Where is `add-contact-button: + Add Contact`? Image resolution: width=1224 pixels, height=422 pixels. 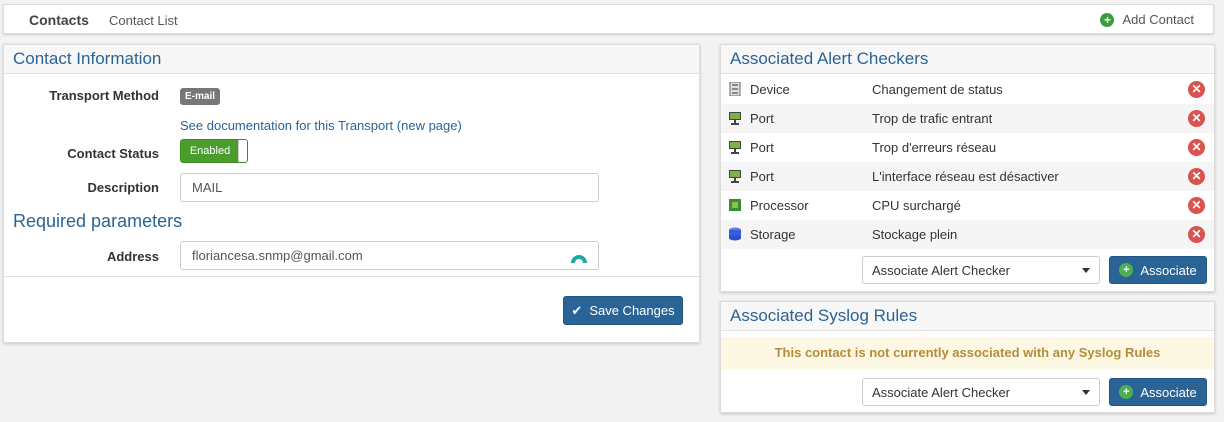 add-contact-button: + Add Contact is located at coordinates (1147, 19).